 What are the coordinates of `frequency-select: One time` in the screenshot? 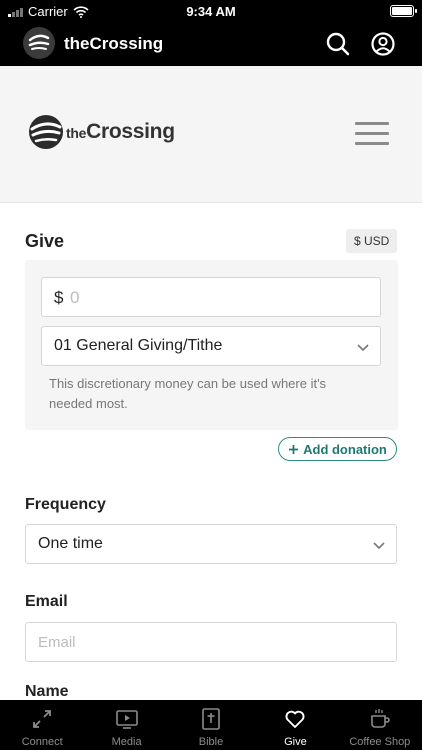 It's located at (211, 544).